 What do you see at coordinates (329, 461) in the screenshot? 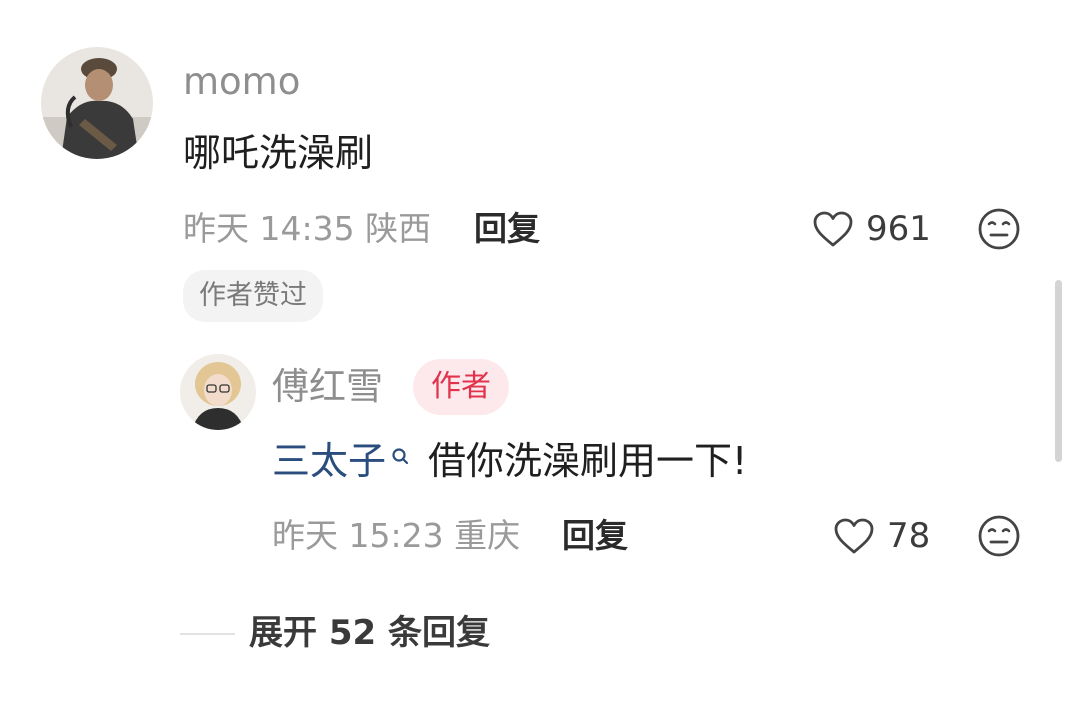
I see `mention-link: 三太子` at bounding box center [329, 461].